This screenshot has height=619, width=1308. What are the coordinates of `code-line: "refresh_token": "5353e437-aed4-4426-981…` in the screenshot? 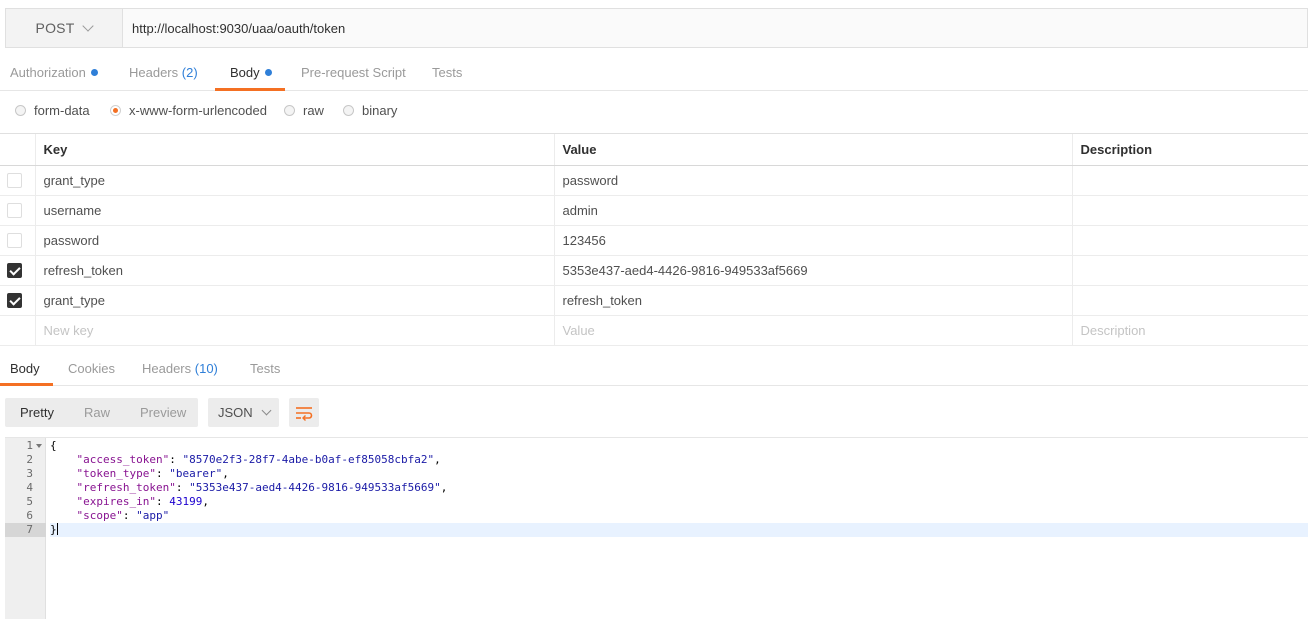 It's located at (262, 487).